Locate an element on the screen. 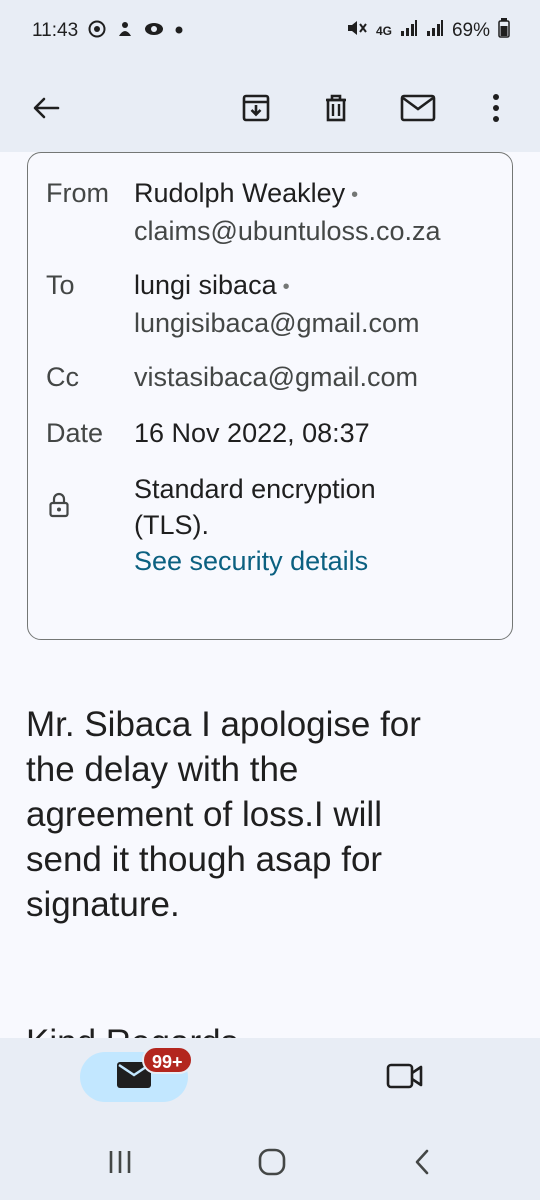  more-notifications-dot-icon is located at coordinates (179, 31).